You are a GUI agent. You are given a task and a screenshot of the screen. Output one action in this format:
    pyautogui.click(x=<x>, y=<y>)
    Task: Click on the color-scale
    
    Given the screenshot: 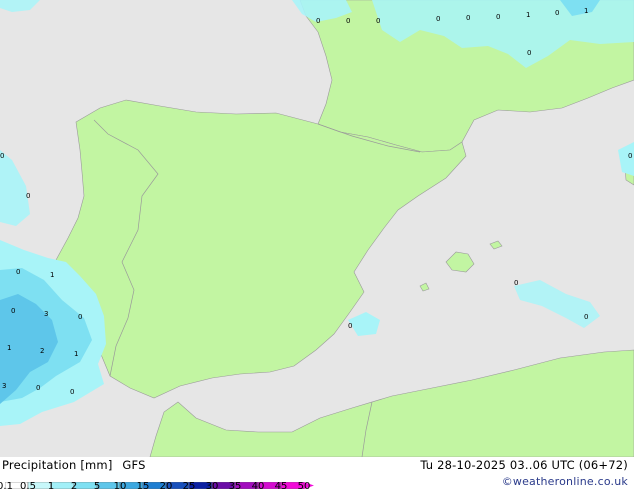 What is the action you would take?
    pyautogui.click(x=165, y=482)
    